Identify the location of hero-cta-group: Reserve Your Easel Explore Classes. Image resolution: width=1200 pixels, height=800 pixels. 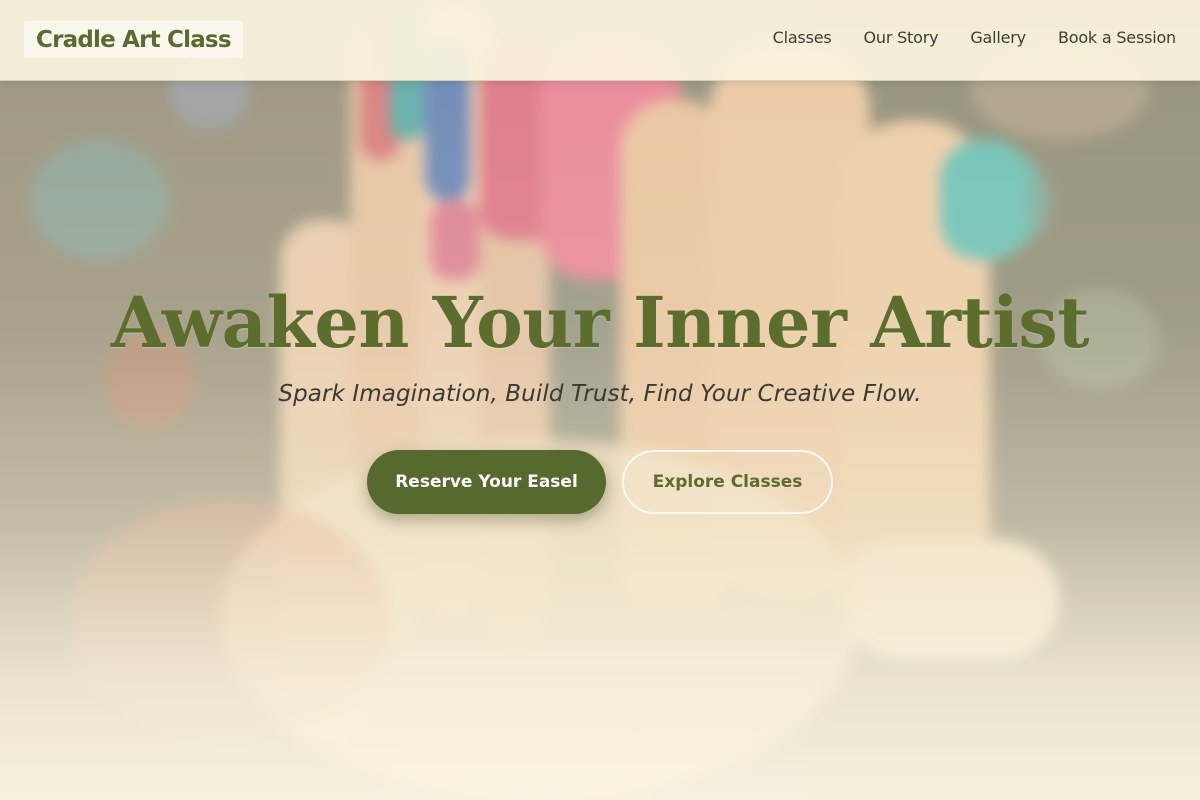
(600, 482).